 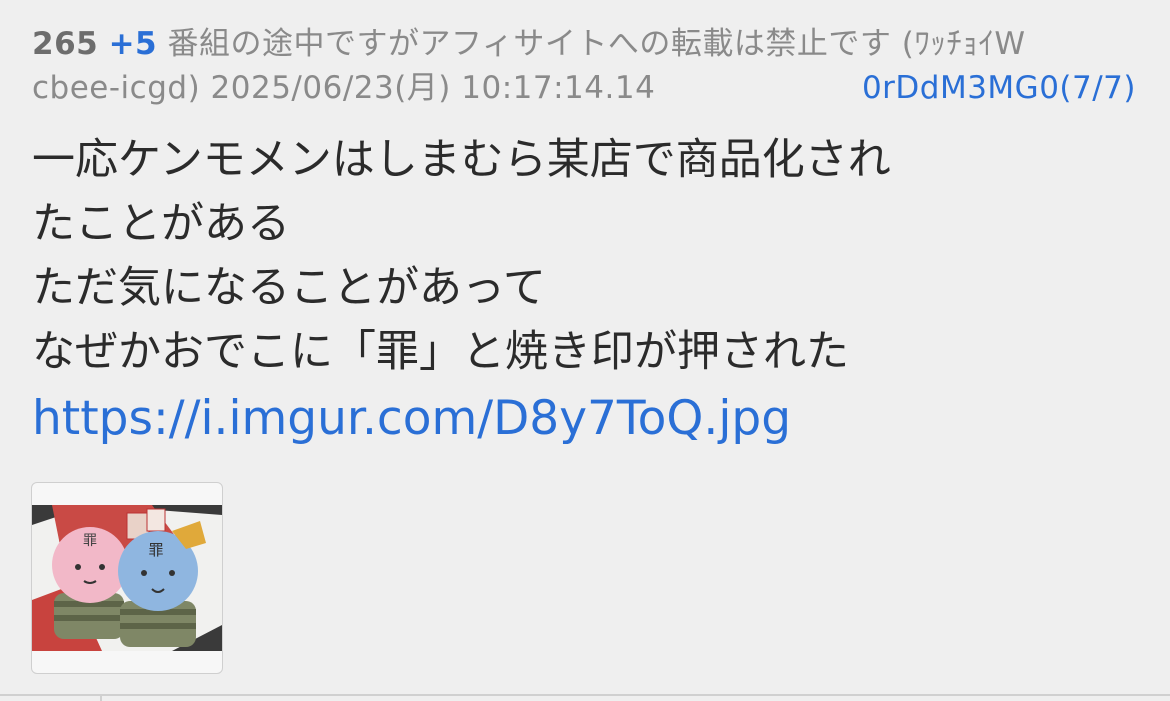 I want to click on body-line: 一応ケンモメンはしまむら某店で商品化され, so click(x=461, y=160).